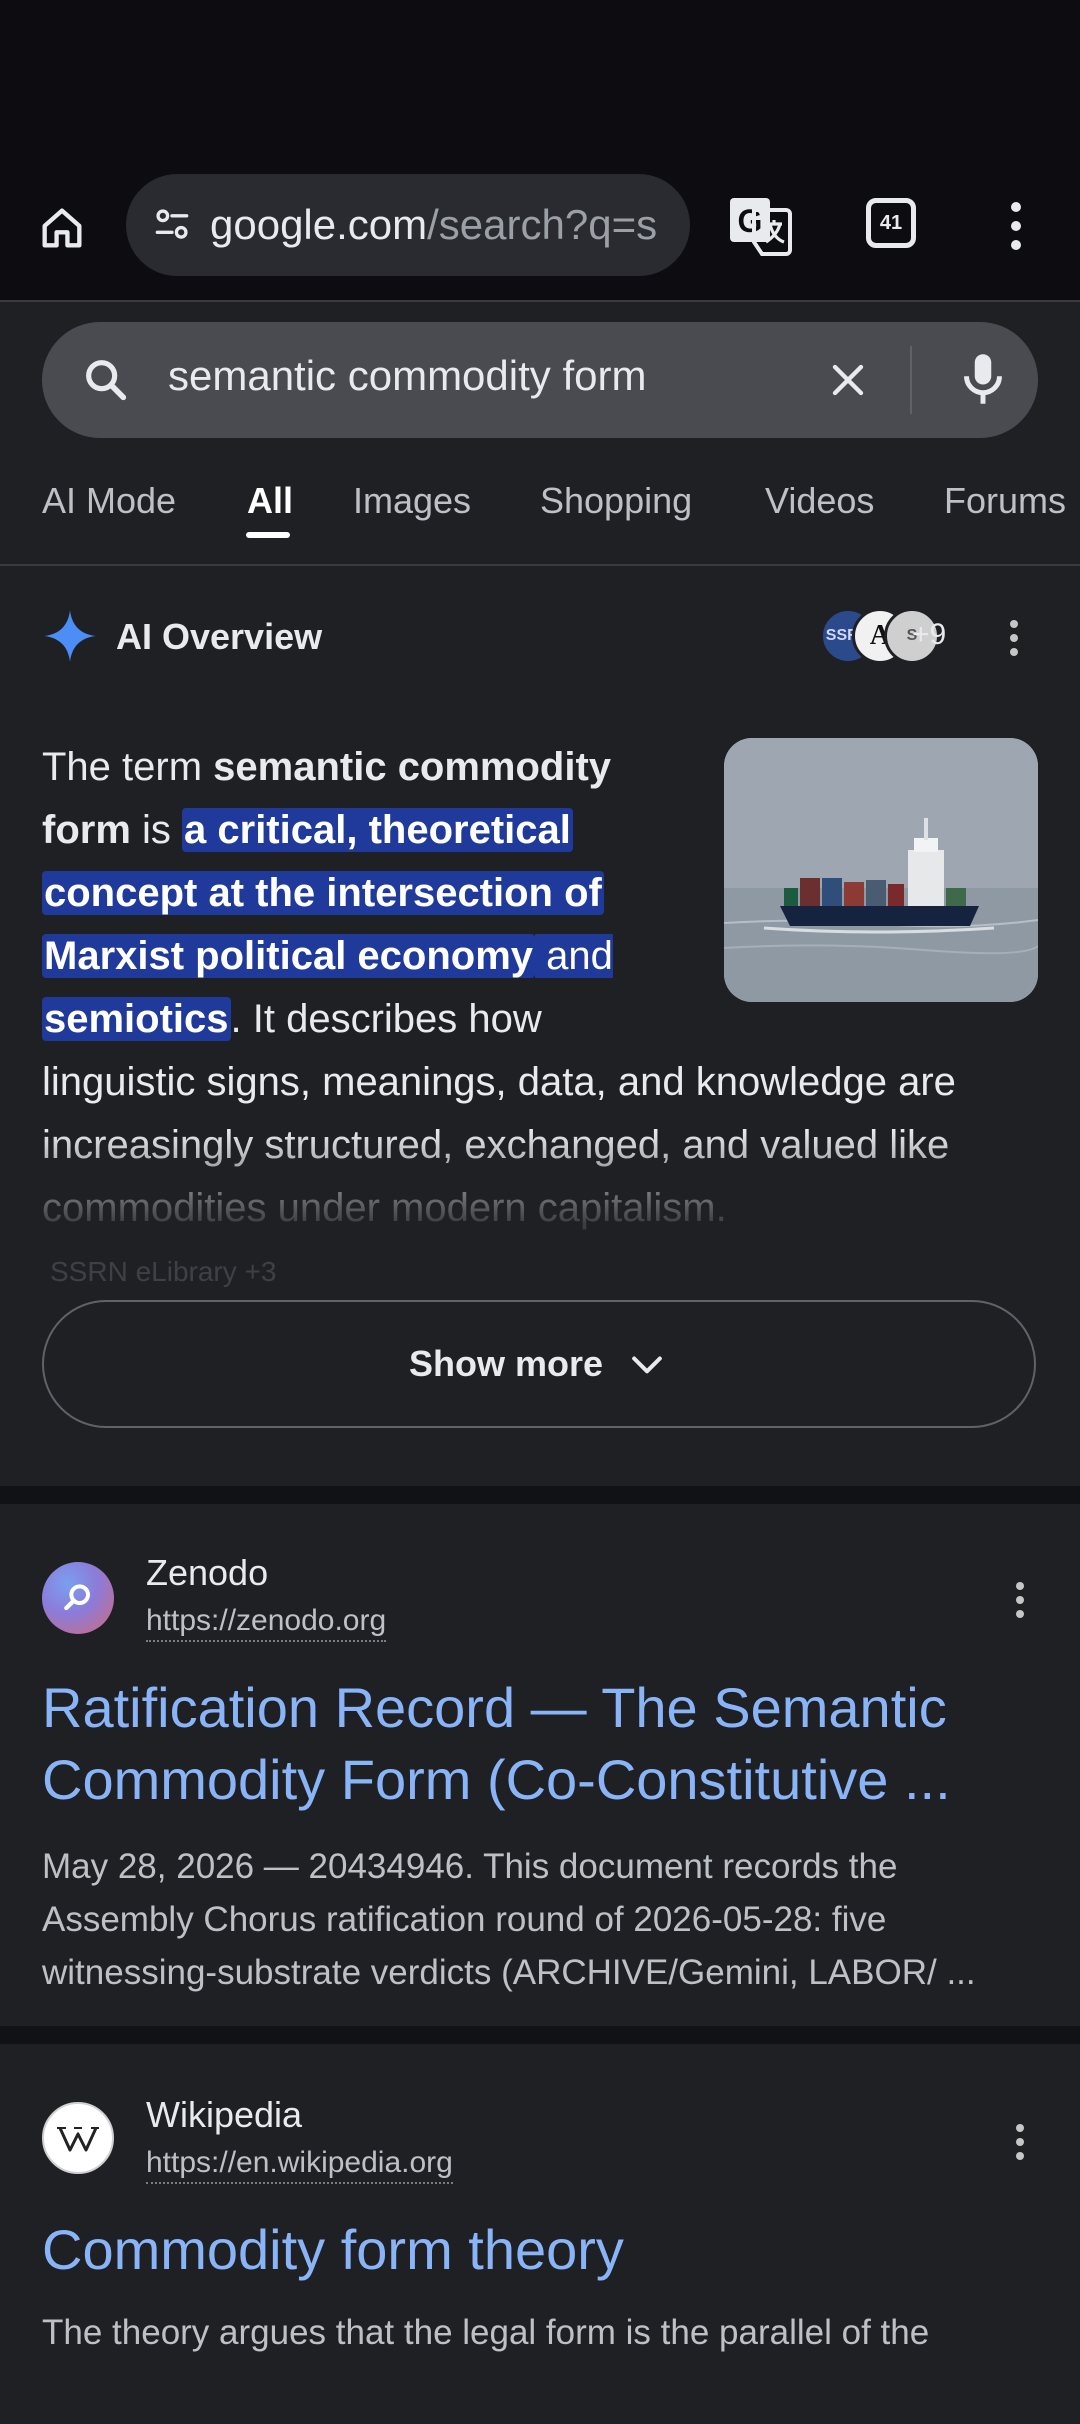  I want to click on source-count: +9, so click(929, 635).